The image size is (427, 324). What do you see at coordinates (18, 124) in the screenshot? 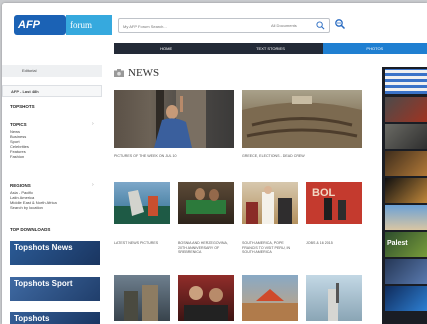
I see `sidebar-heading-topics: Topics` at bounding box center [18, 124].